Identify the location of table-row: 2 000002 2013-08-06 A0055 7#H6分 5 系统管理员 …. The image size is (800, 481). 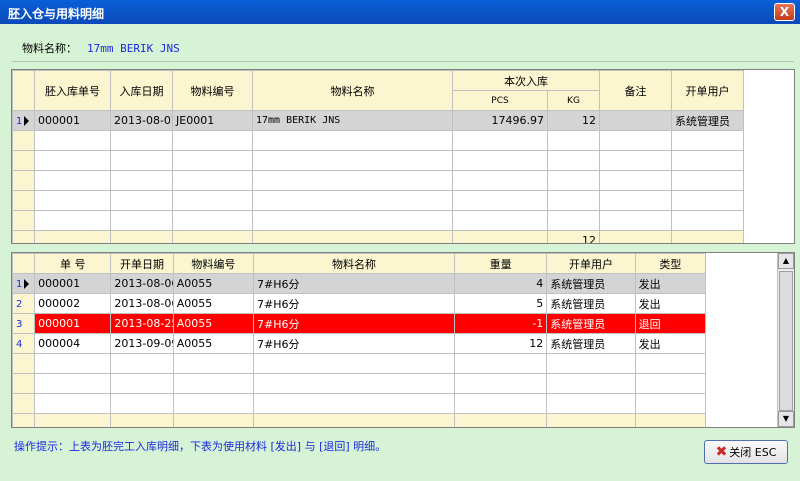
(359, 303).